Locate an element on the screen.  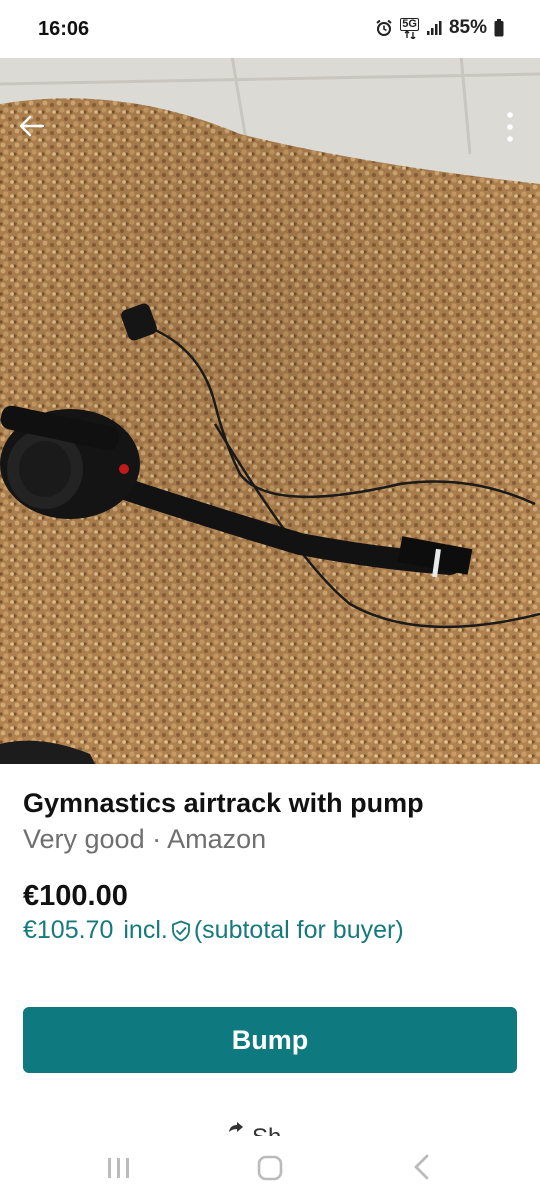
battery-percent: 85% is located at coordinates (467, 27).